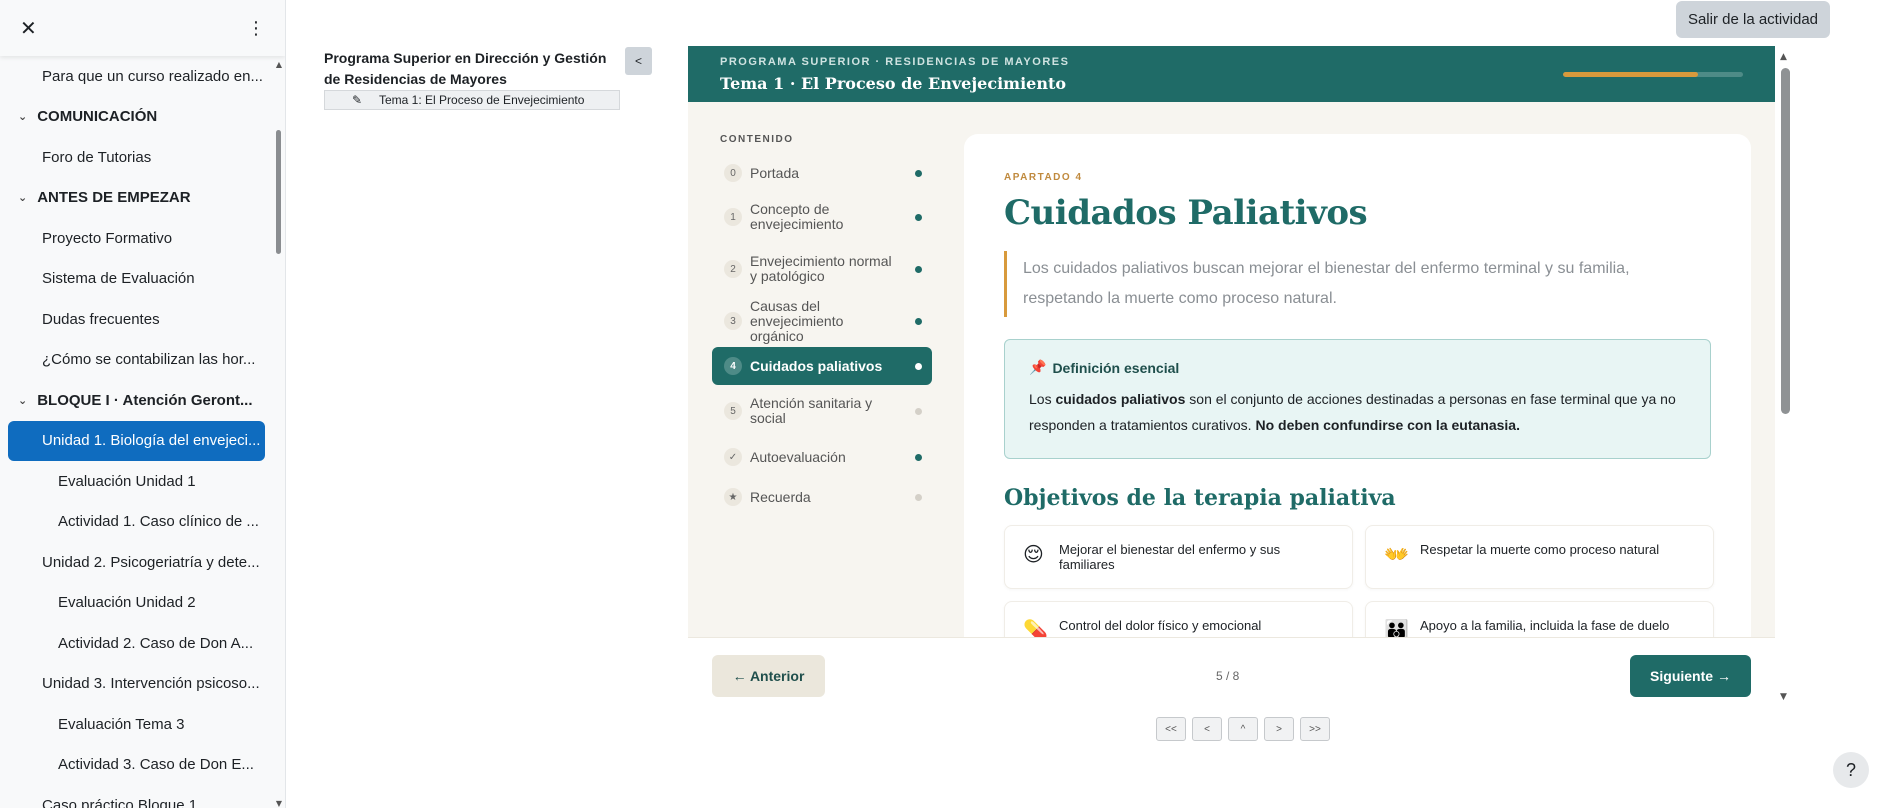 The width and height of the screenshot is (1889, 808). Describe the element at coordinates (1038, 368) in the screenshot. I see `pushpin-icon: 📌` at that location.